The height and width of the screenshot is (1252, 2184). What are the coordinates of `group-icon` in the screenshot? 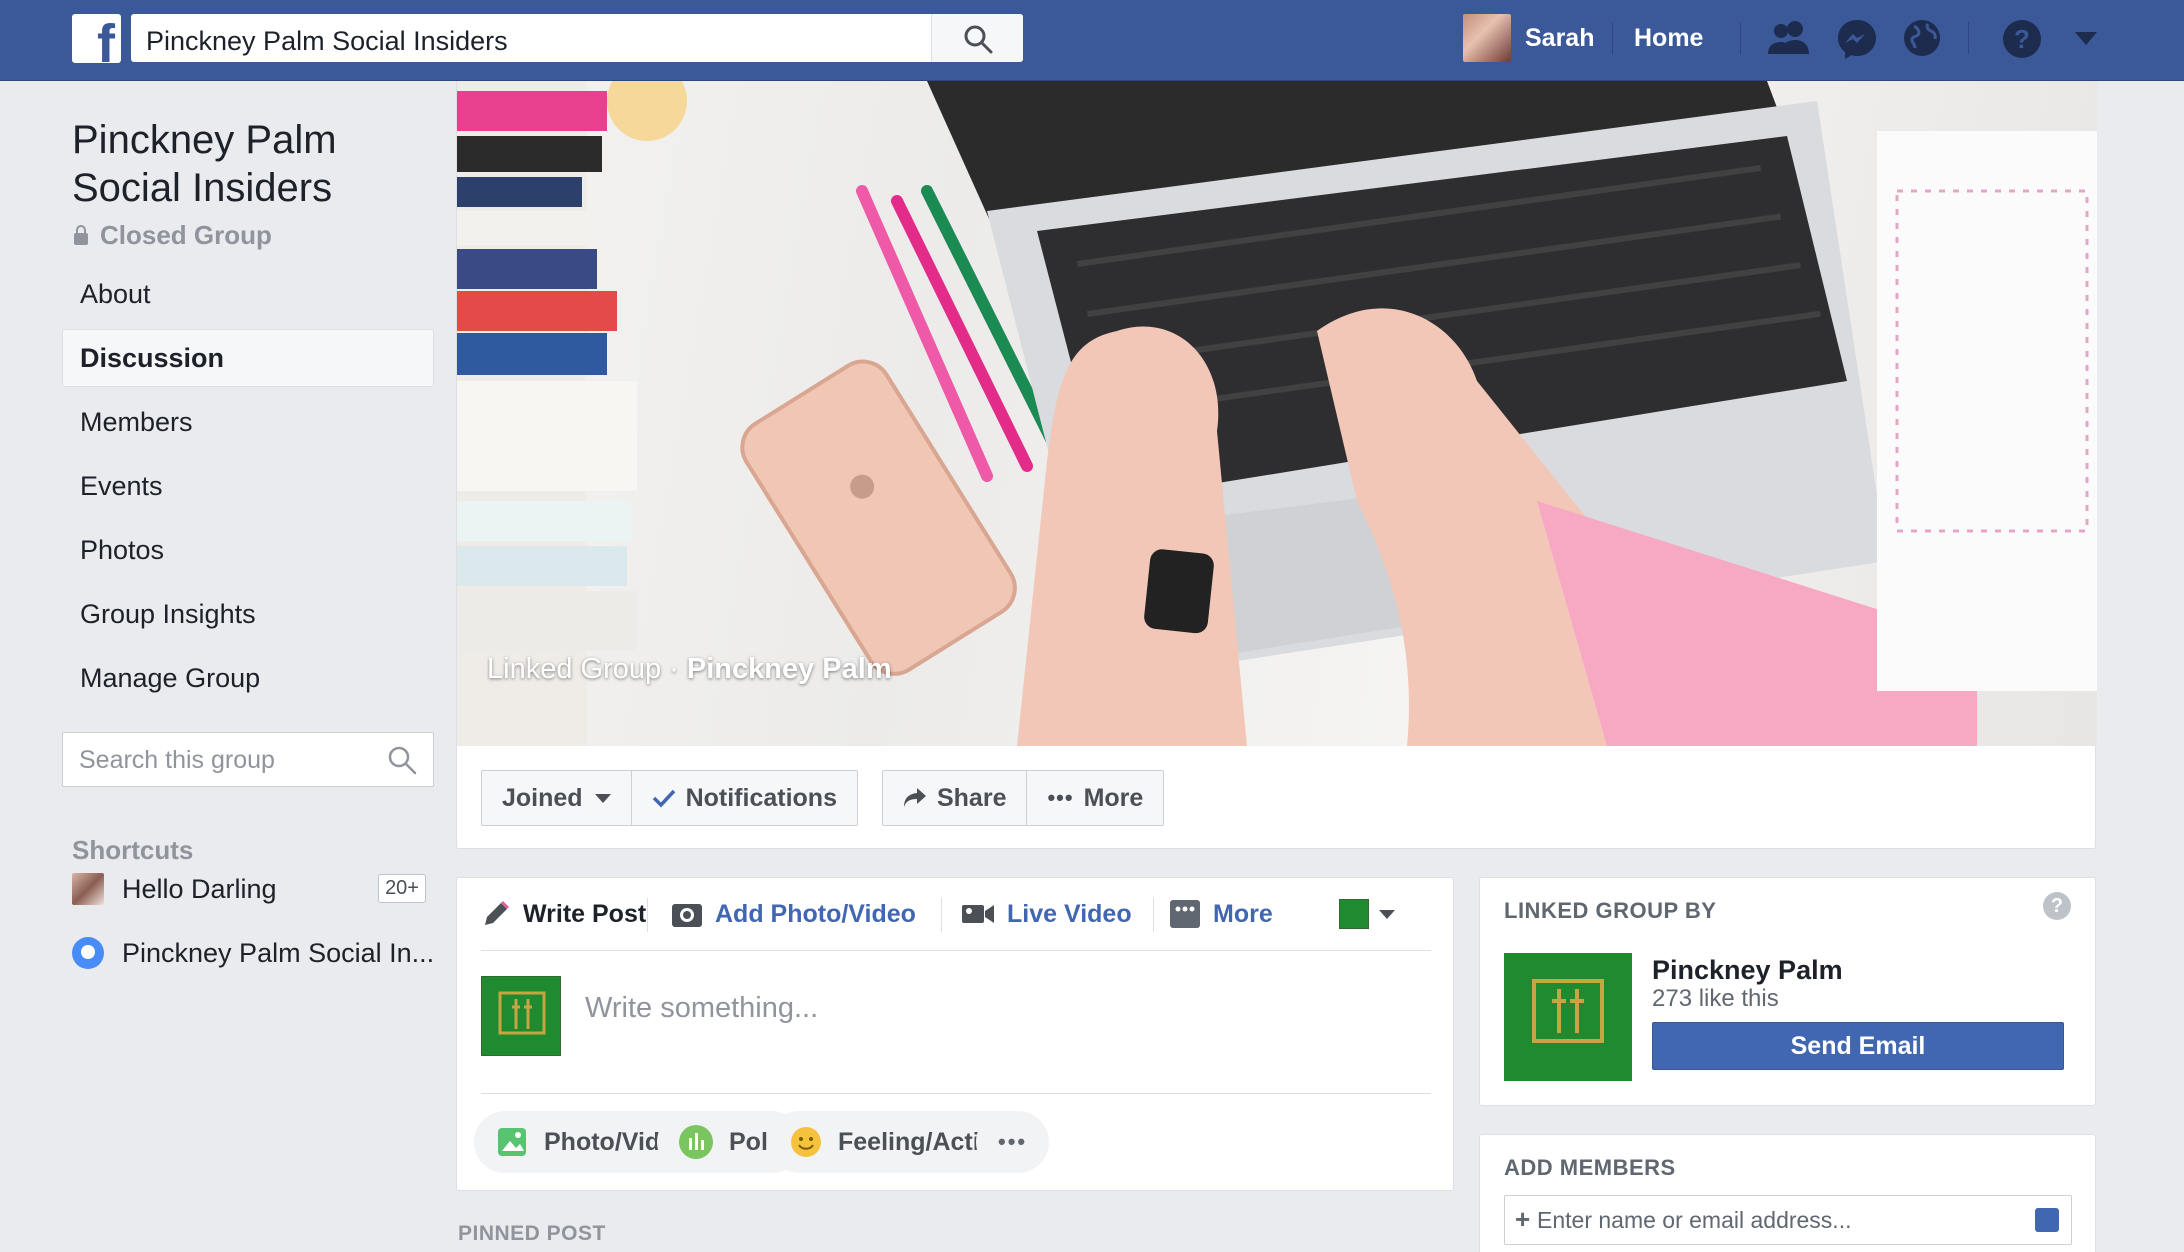 It's located at (88, 953).